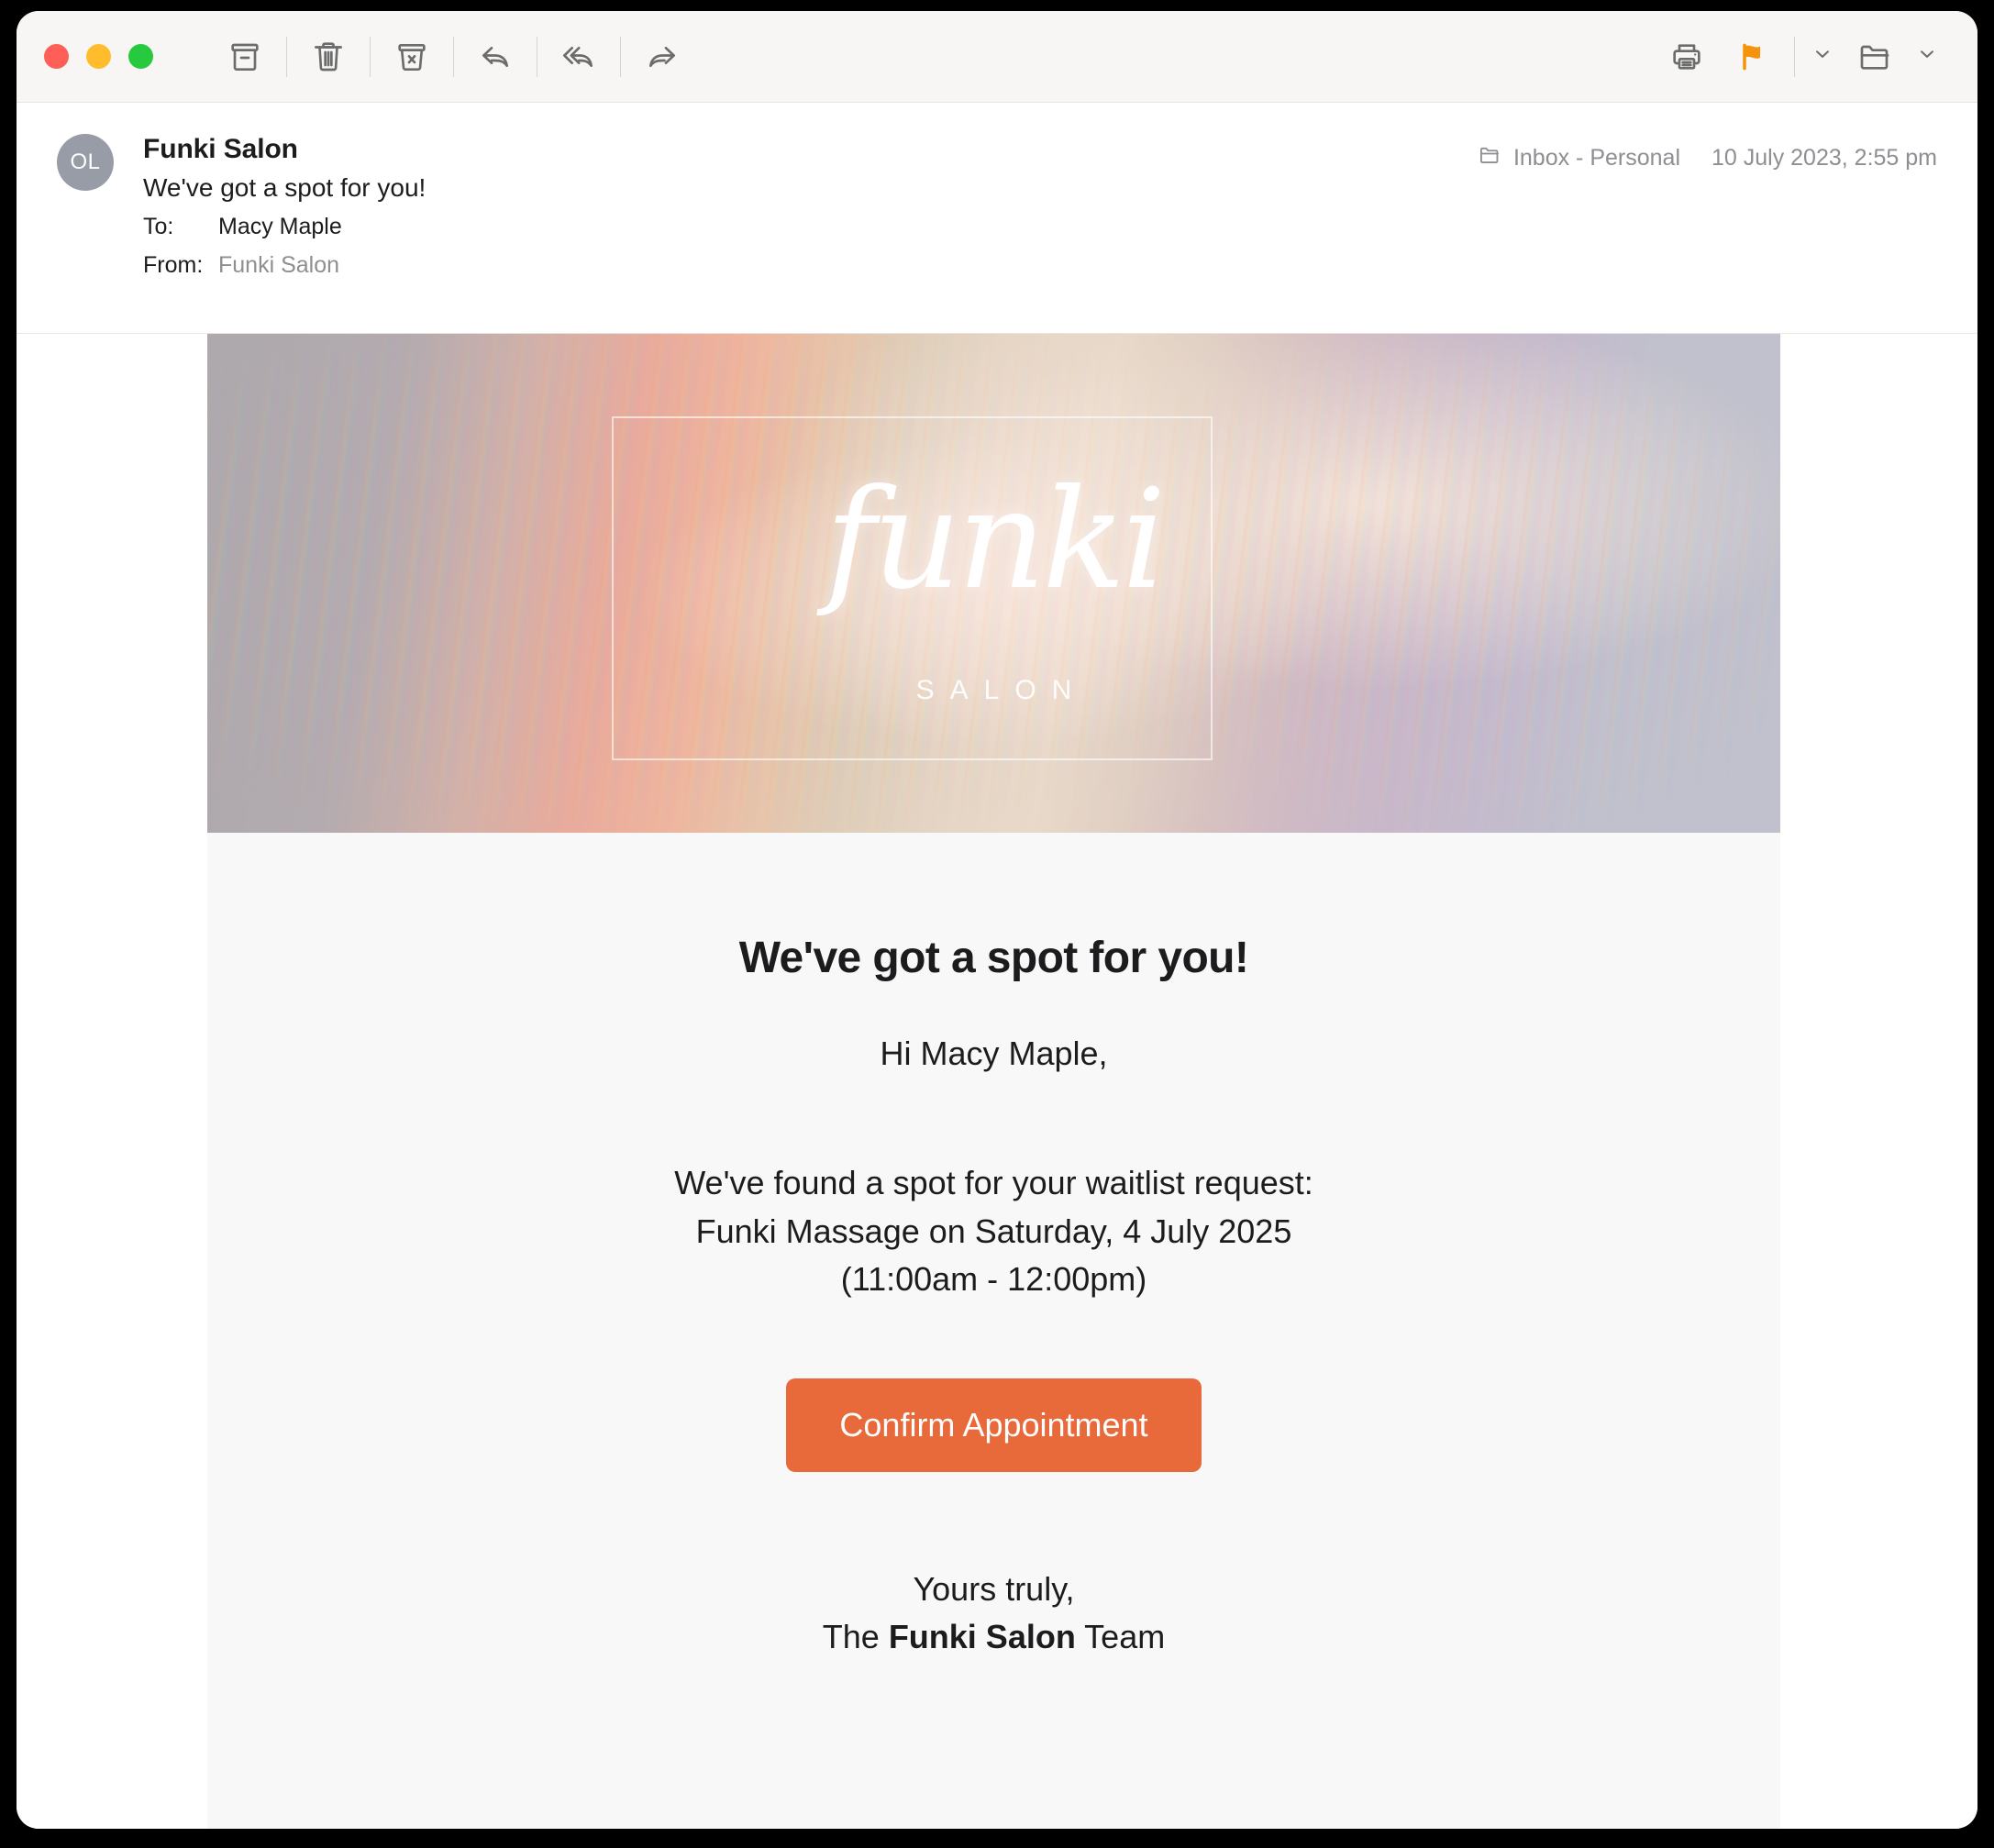 The image size is (1994, 1848). What do you see at coordinates (1121, 1637) in the screenshot?
I see `signoff-suffix: Team` at bounding box center [1121, 1637].